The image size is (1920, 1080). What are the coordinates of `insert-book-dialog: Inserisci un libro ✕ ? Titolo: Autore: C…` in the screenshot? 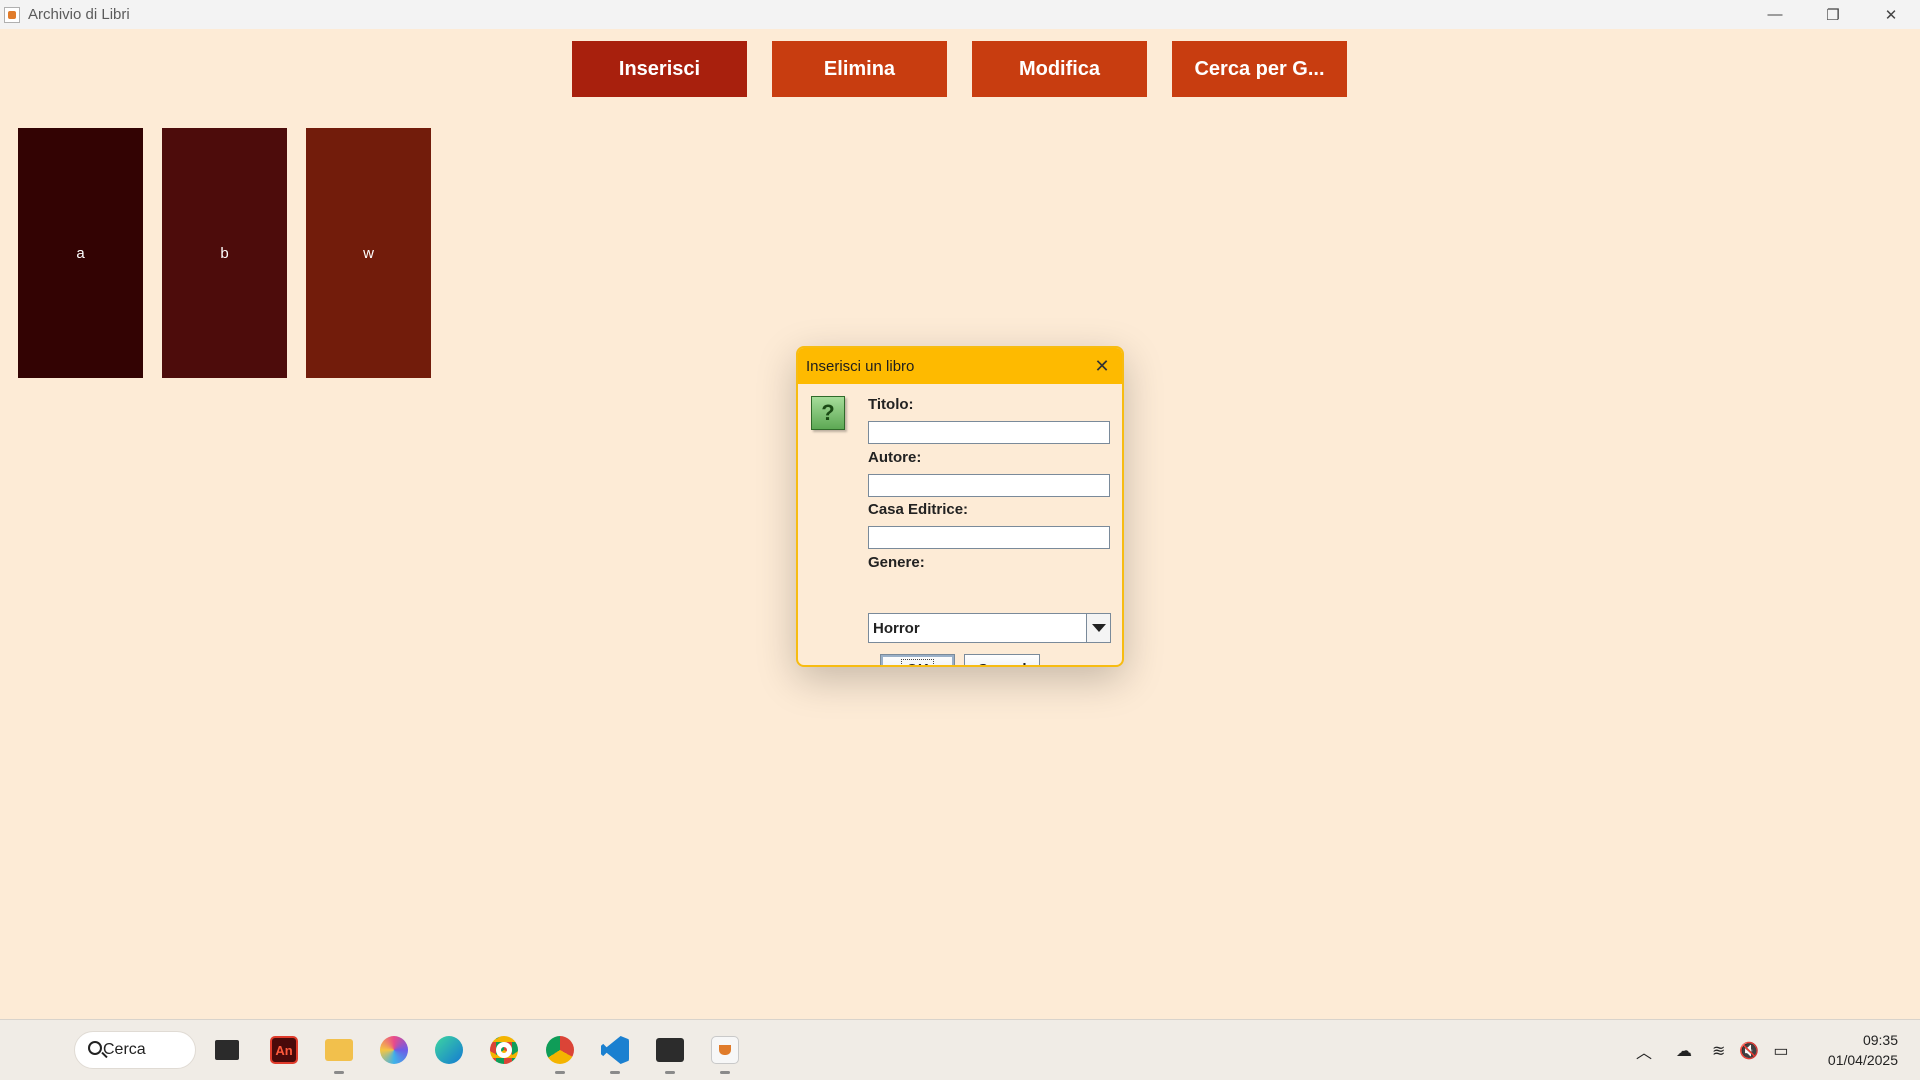 It's located at (960, 506).